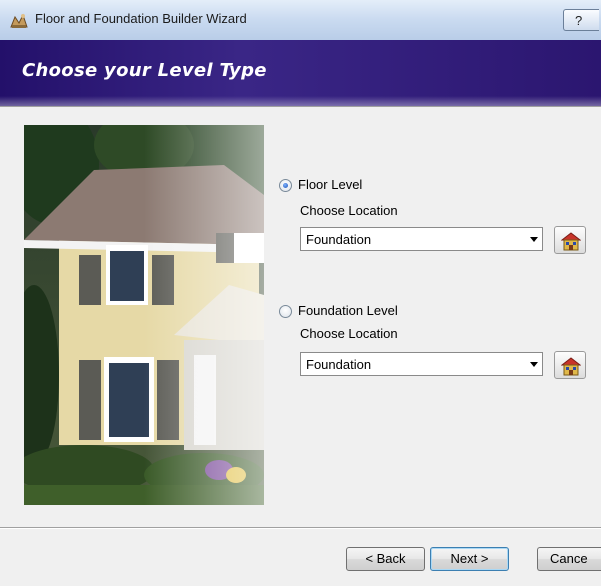 Image resolution: width=601 pixels, height=586 pixels. What do you see at coordinates (300, 20) in the screenshot?
I see `window-titlebar: Floor and Foundation Builder Wizard ?` at bounding box center [300, 20].